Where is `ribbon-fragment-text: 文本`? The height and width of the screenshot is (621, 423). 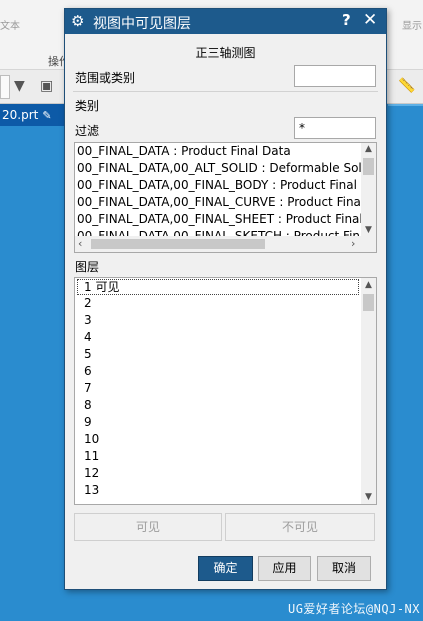 ribbon-fragment-text: 文本 is located at coordinates (10, 26).